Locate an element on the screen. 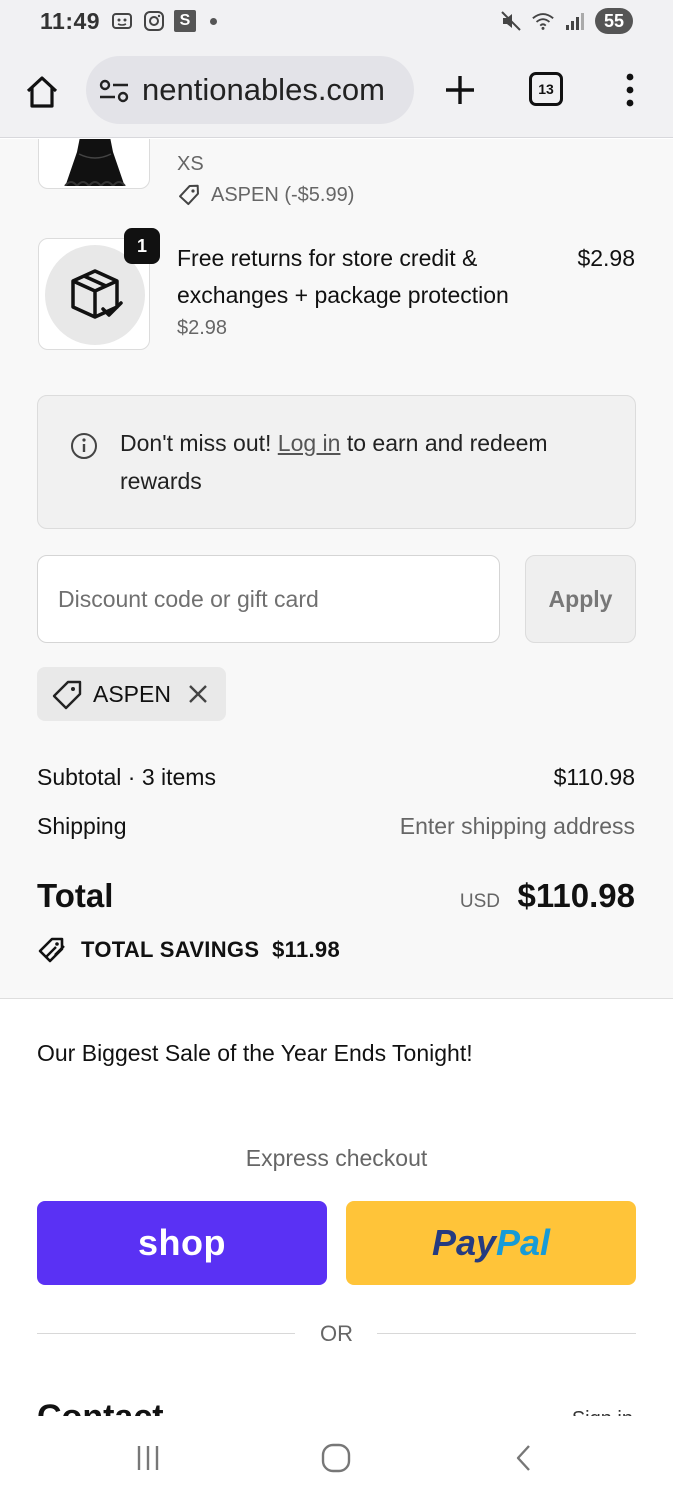  applied-code-label: ASPEN is located at coordinates (132, 694).